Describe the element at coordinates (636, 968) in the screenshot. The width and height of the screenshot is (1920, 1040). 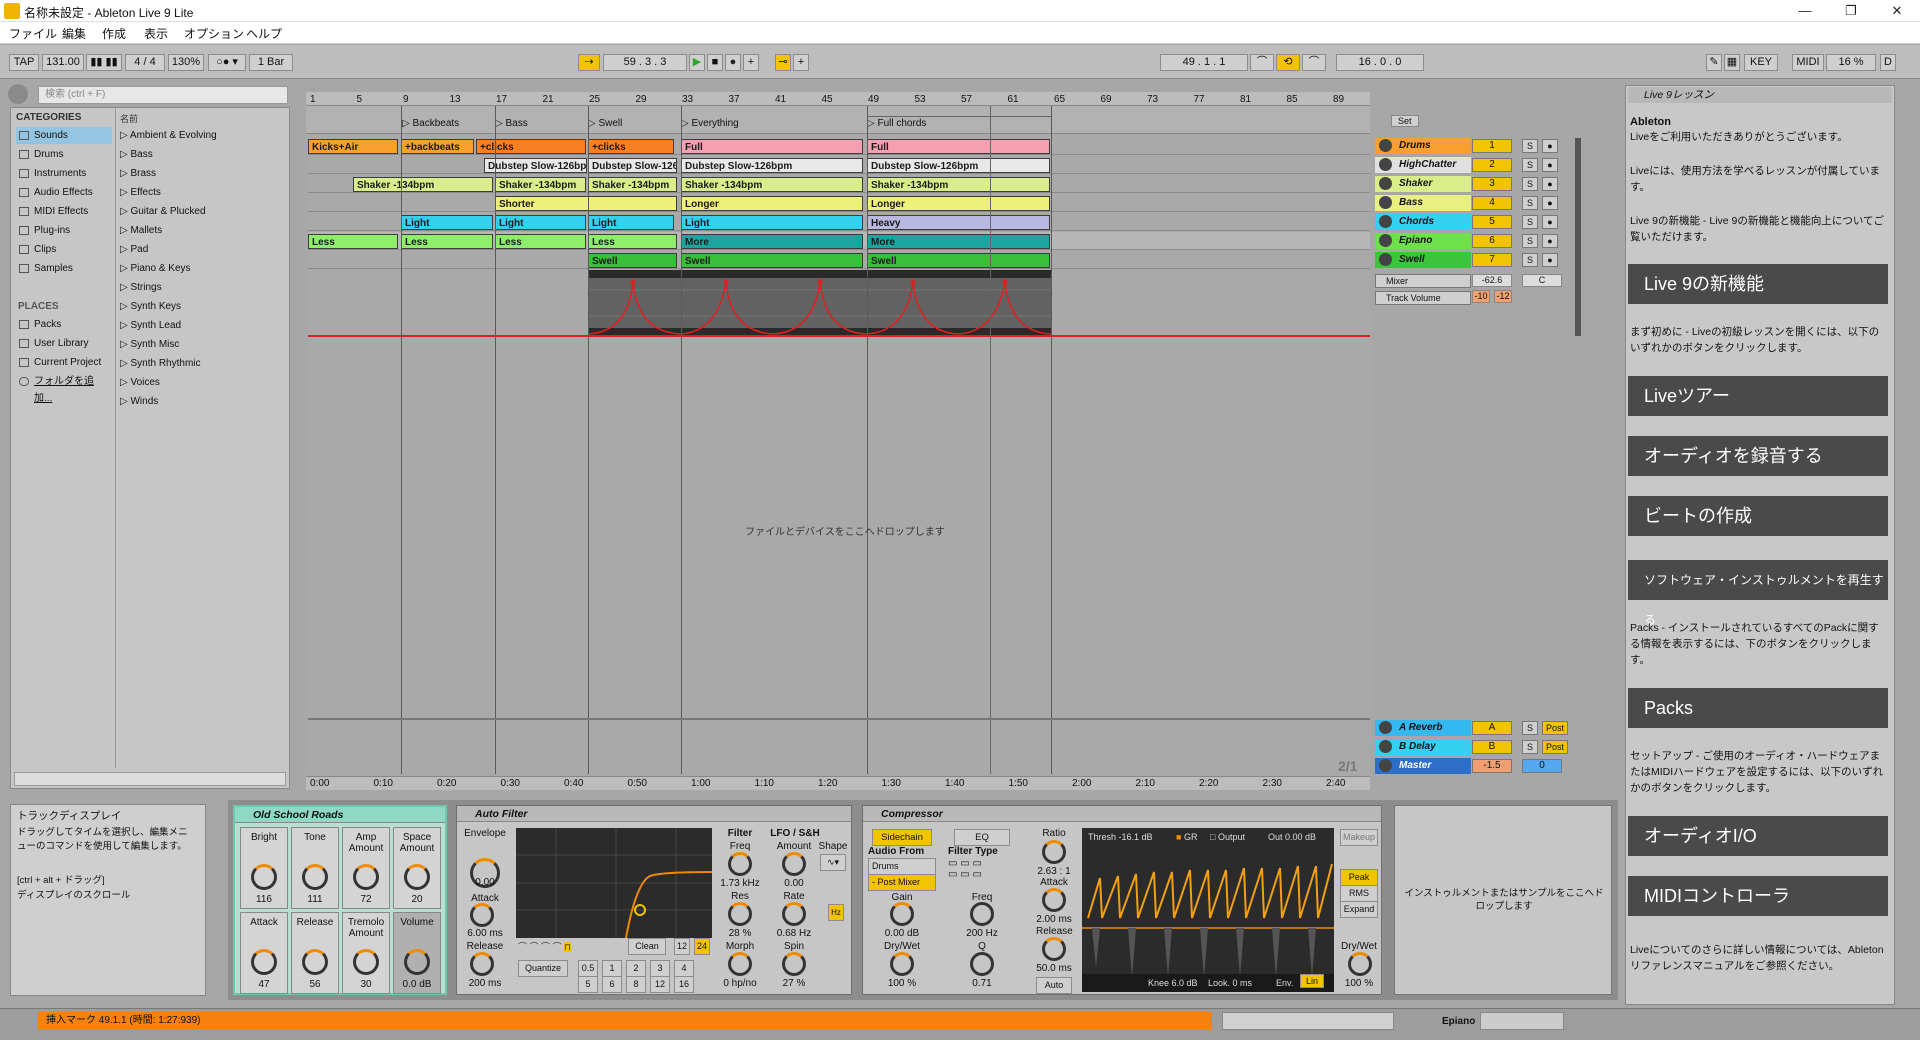
I see `quantize-value: 2` at that location.